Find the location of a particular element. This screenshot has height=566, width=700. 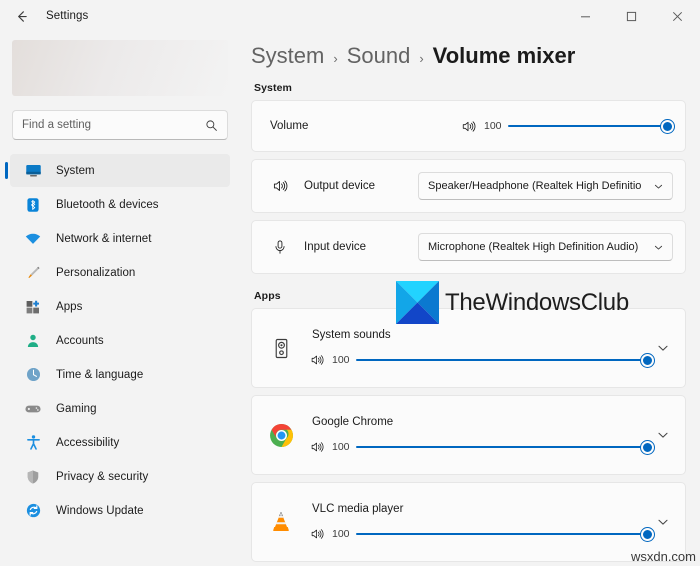

sidebar-item-label: Accessibility is located at coordinates (88, 442).